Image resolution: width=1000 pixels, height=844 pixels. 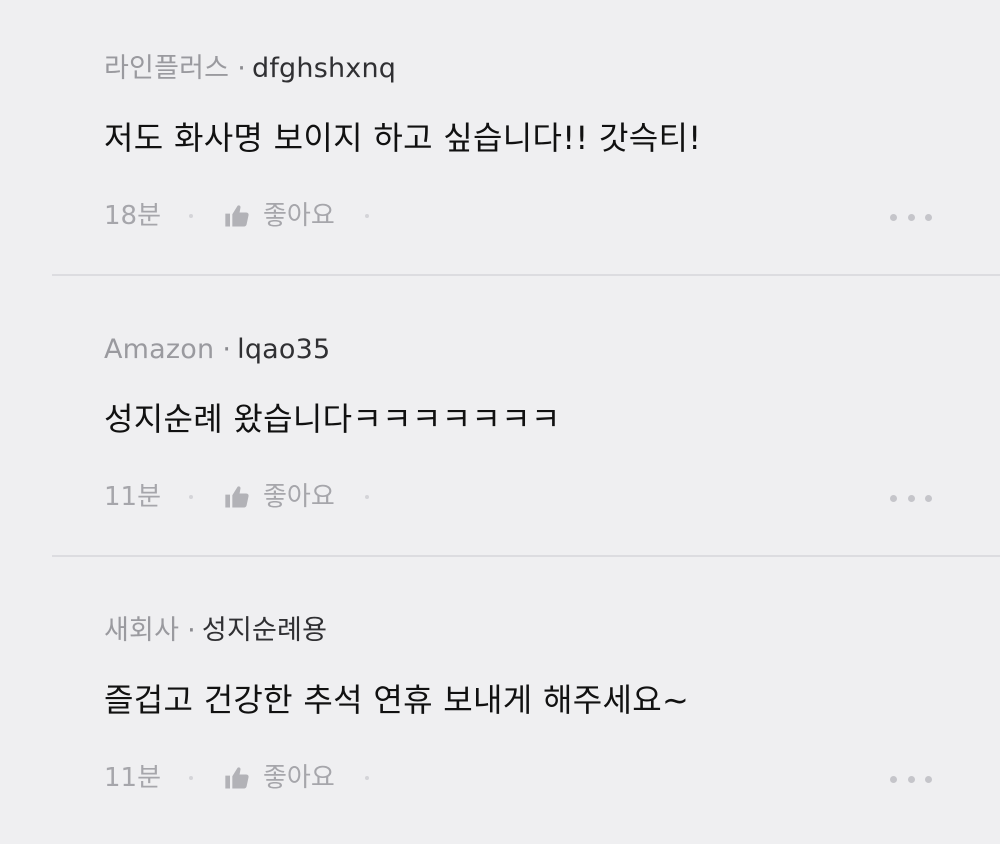 I want to click on username: dfghshxnq, so click(x=324, y=68).